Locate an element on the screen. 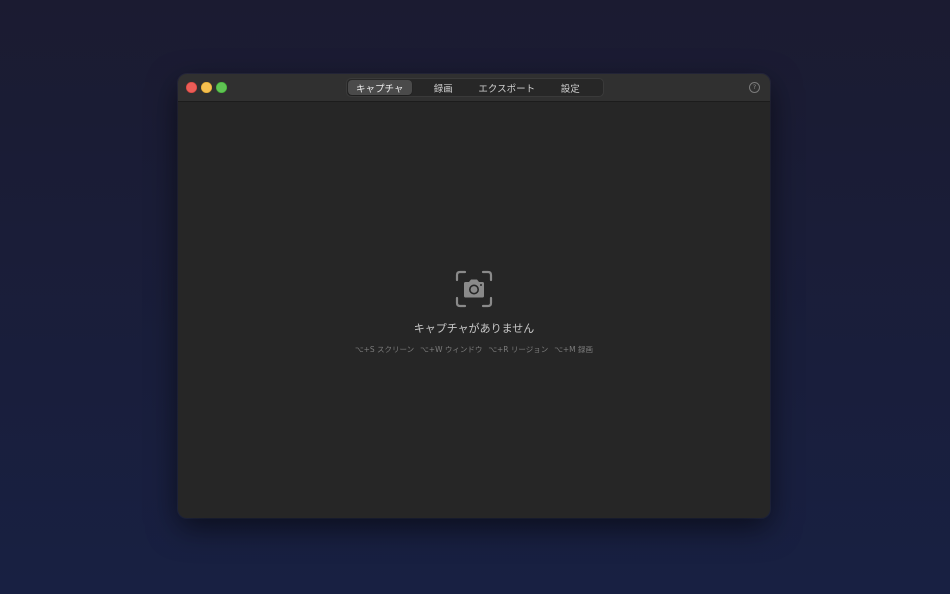 The height and width of the screenshot is (594, 950). shortcut-hints: ⌥+S スクリーン ⌥+W ウィンドウ ⌥+R リージョン ⌥+M 録画 is located at coordinates (474, 349).